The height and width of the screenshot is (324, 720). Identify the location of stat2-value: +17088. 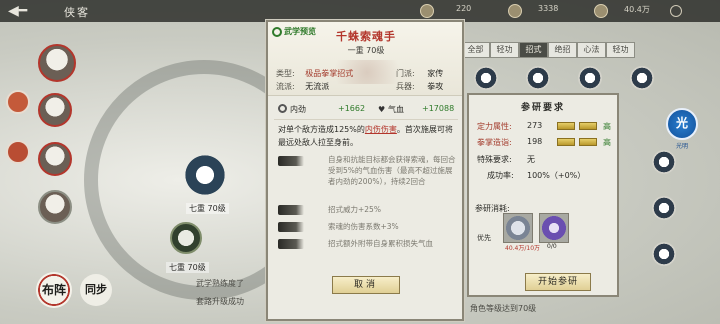
(438, 108).